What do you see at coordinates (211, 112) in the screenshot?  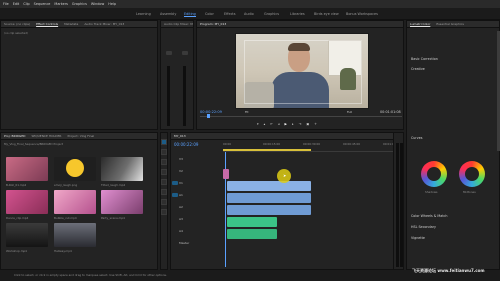 I see `program-timecode: 00:00:22:09` at bounding box center [211, 112].